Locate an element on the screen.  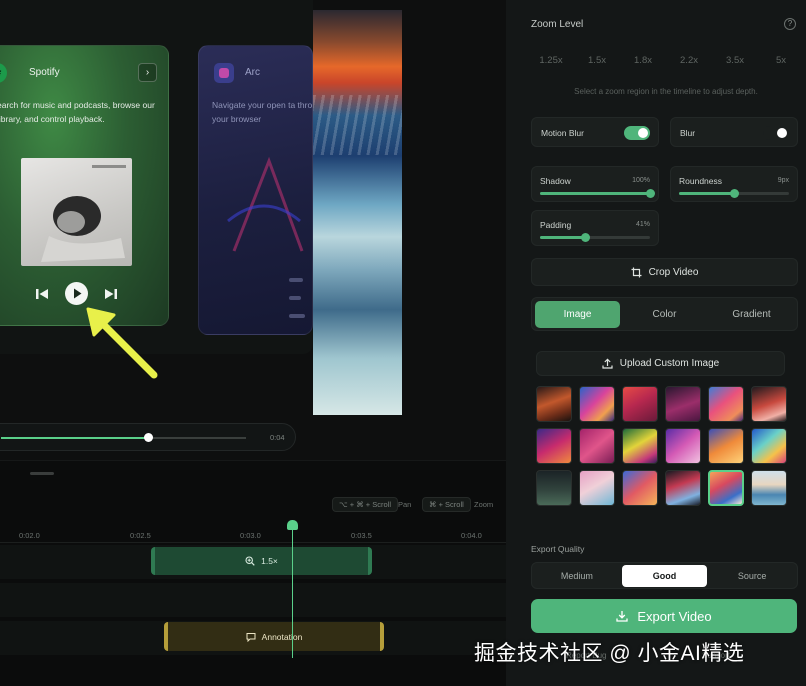
motion-blur-label: Motion Blur is located at coordinates (562, 133).